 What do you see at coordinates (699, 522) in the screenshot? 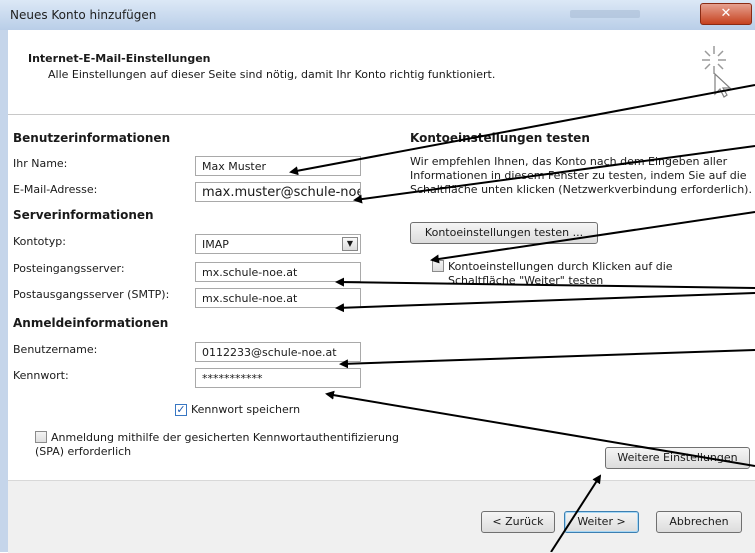
I see `cancel-button: Abbrechen` at bounding box center [699, 522].